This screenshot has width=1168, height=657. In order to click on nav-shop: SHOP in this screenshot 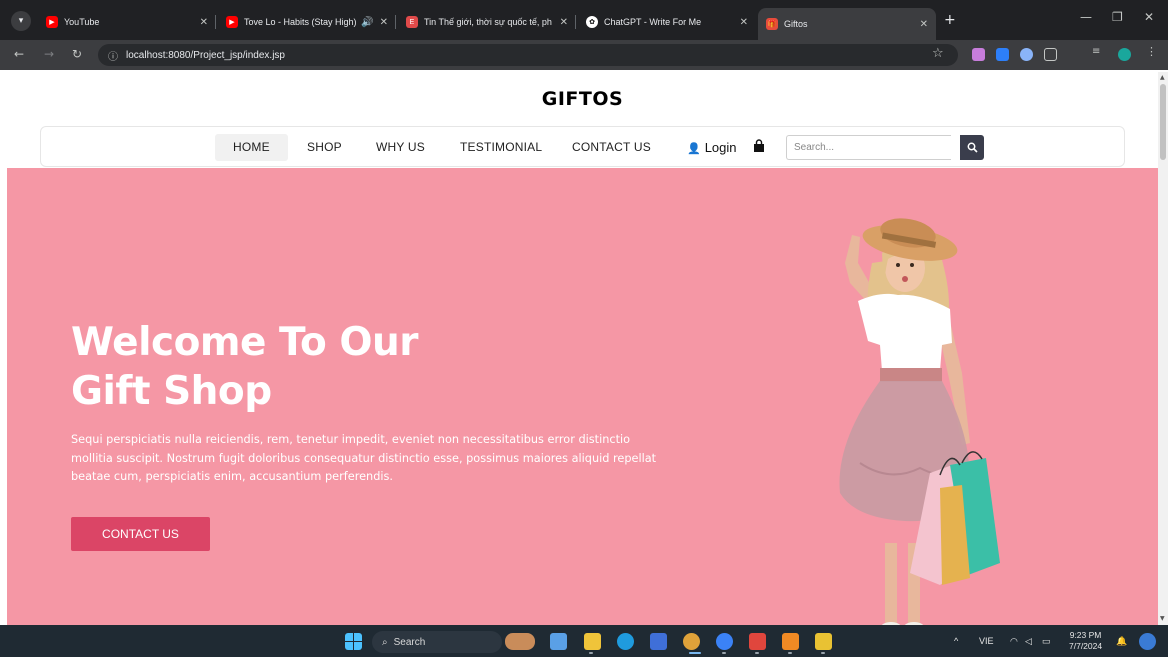, I will do `click(324, 147)`.